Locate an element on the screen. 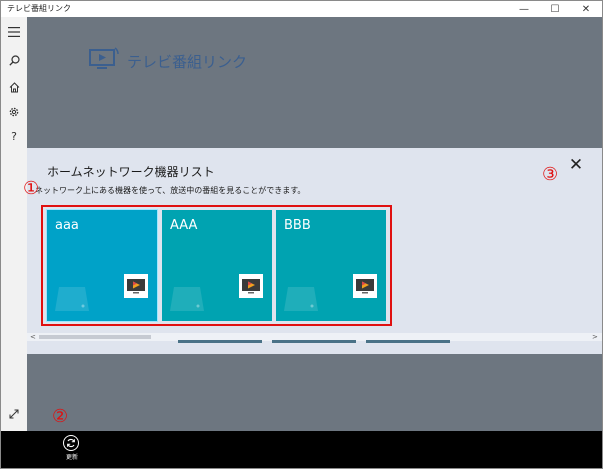 The image size is (603, 469). device-tile: BBB is located at coordinates (331, 265).